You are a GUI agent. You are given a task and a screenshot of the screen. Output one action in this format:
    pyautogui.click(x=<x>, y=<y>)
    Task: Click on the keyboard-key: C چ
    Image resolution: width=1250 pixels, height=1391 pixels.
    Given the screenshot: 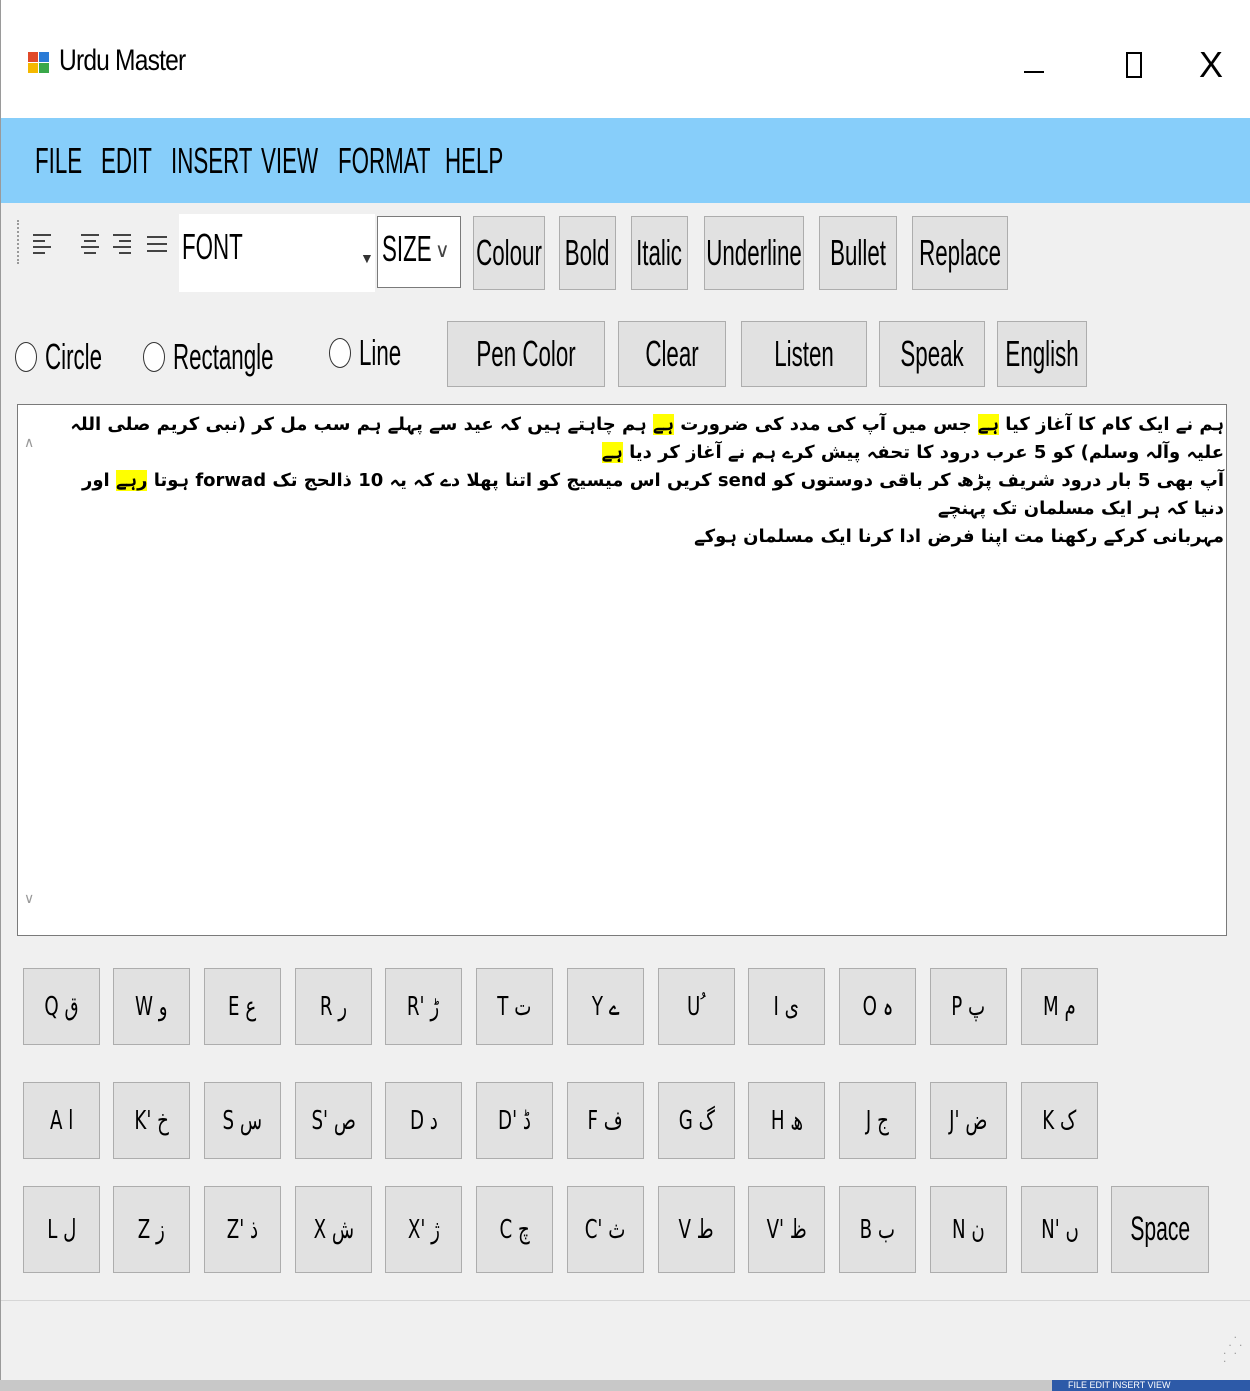 What is the action you would take?
    pyautogui.click(x=514, y=1229)
    